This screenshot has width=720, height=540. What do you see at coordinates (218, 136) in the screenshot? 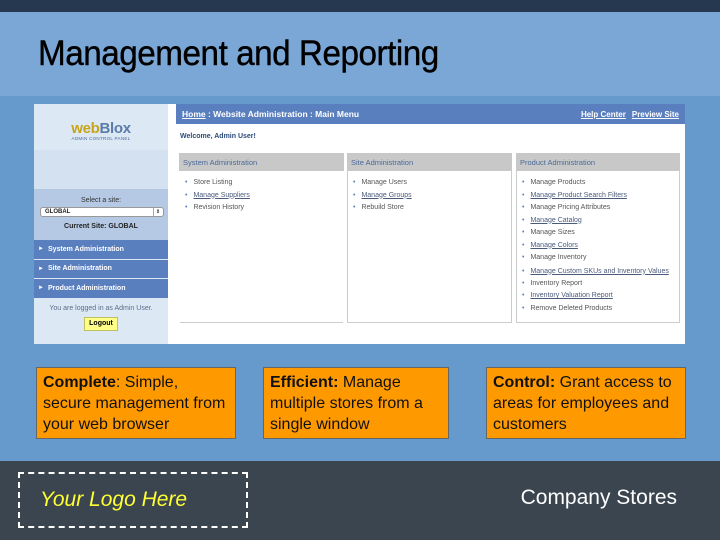
I see `welcome-text: Welcome, Admin User!` at bounding box center [218, 136].